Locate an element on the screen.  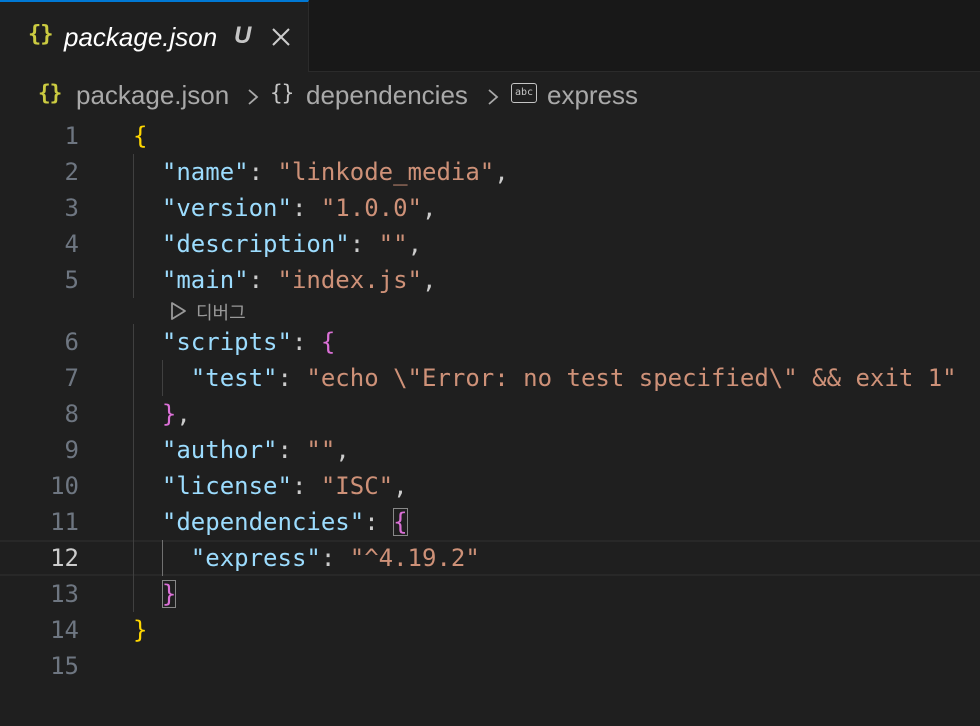
code-token: "linkode_media" is located at coordinates (386, 172).